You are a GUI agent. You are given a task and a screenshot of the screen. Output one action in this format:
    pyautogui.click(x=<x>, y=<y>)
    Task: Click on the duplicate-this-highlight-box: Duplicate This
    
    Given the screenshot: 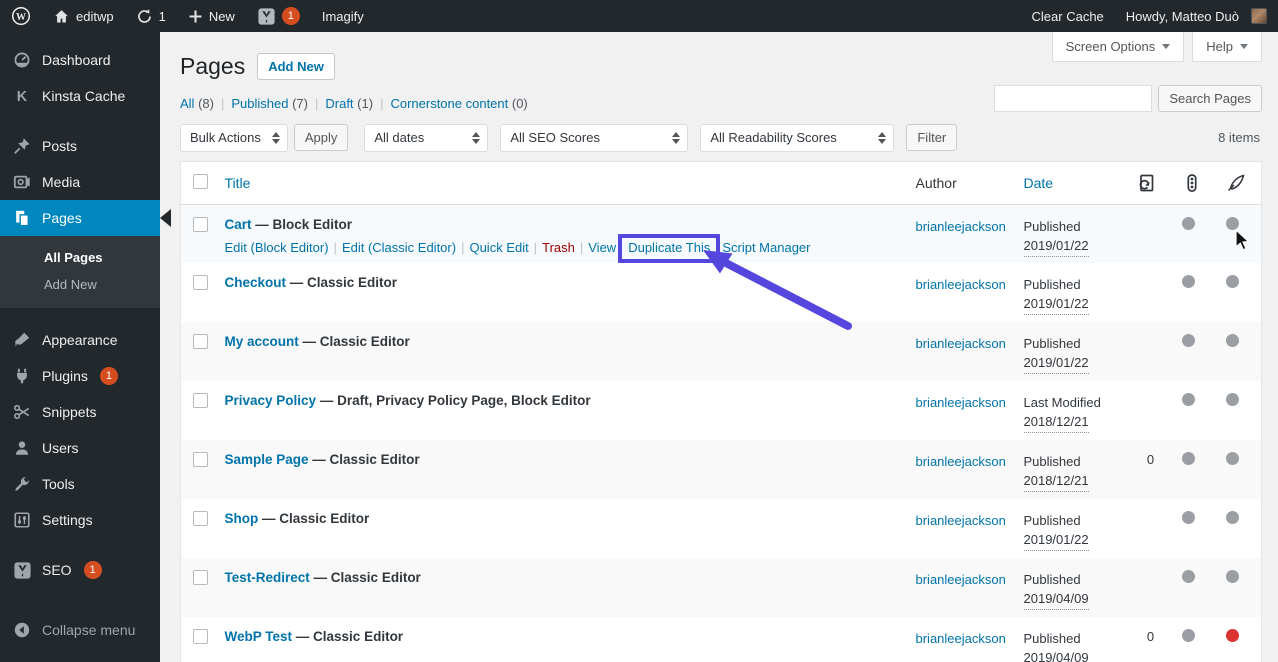 What is the action you would take?
    pyautogui.click(x=669, y=248)
    